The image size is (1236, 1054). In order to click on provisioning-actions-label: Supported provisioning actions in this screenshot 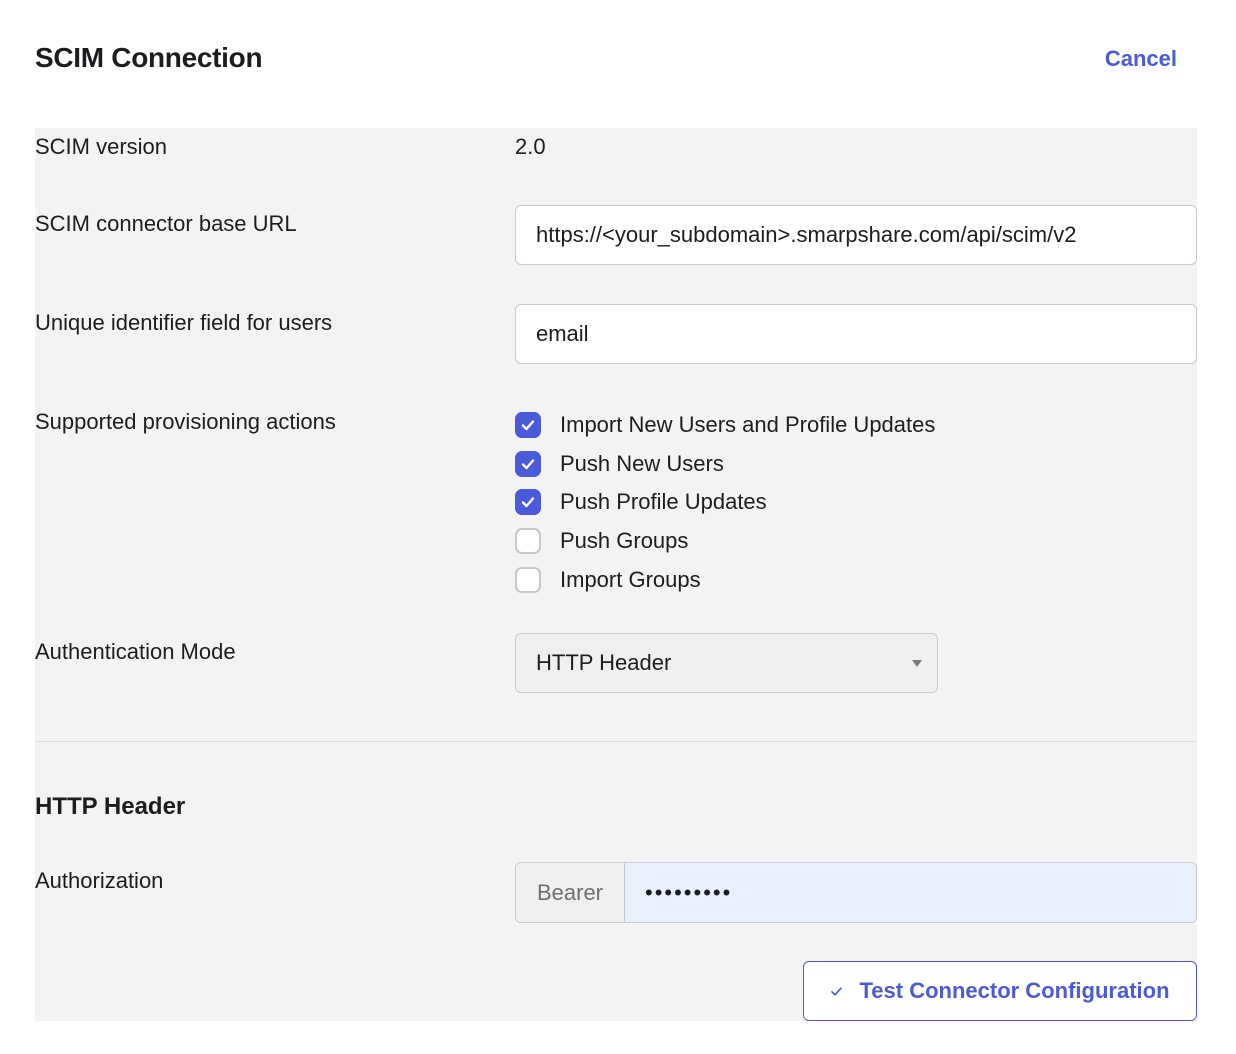, I will do `click(185, 421)`.